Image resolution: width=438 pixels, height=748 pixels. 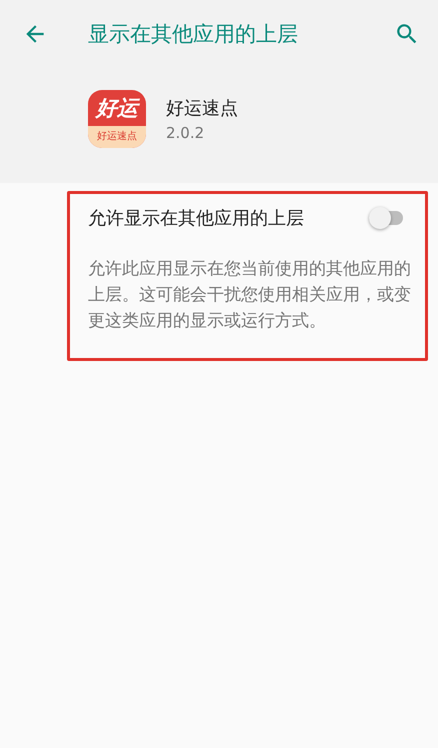 I want to click on toggle-switch, so click(x=386, y=218).